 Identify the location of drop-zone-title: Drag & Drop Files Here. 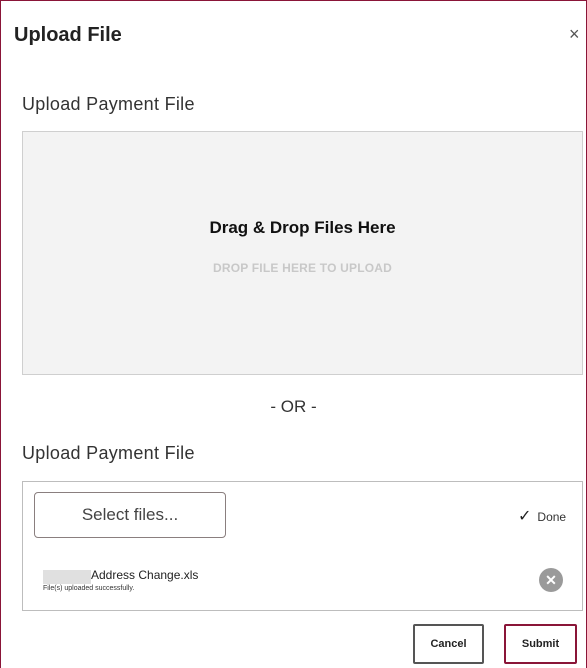
(302, 227).